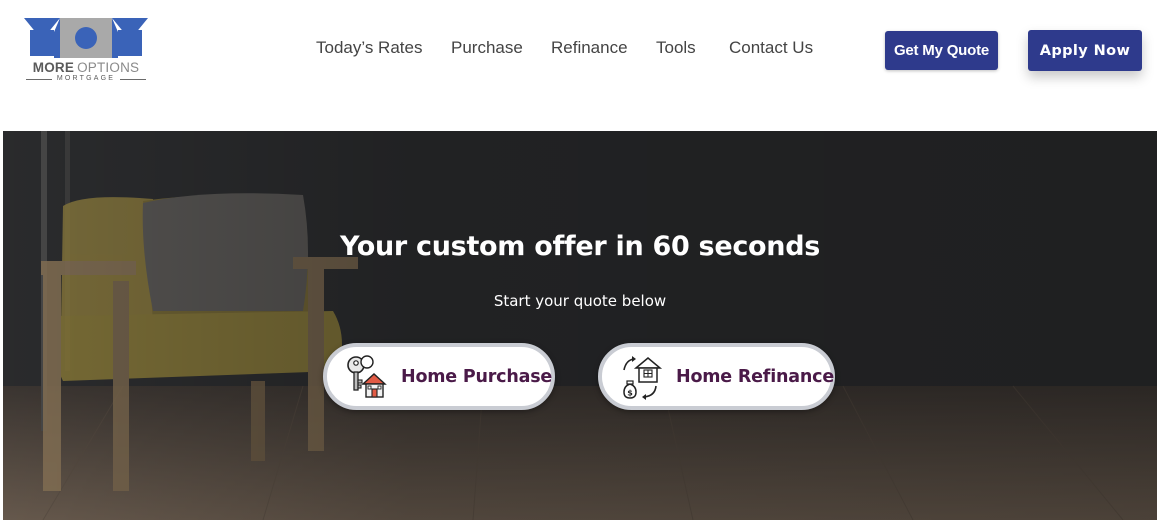 This screenshot has height=520, width=1160. I want to click on home-purchase-button: Home Purchase, so click(439, 376).